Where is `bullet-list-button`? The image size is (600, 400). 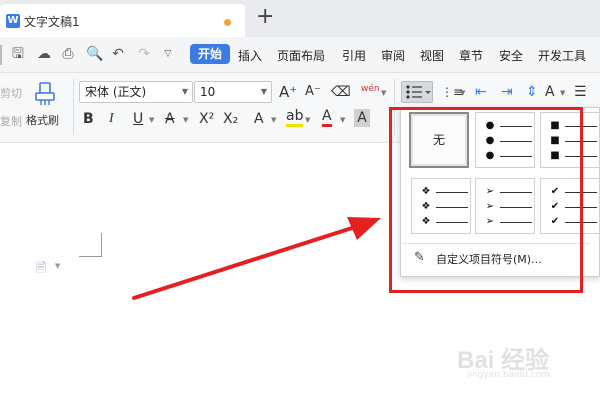
bullet-list-button is located at coordinates (417, 92).